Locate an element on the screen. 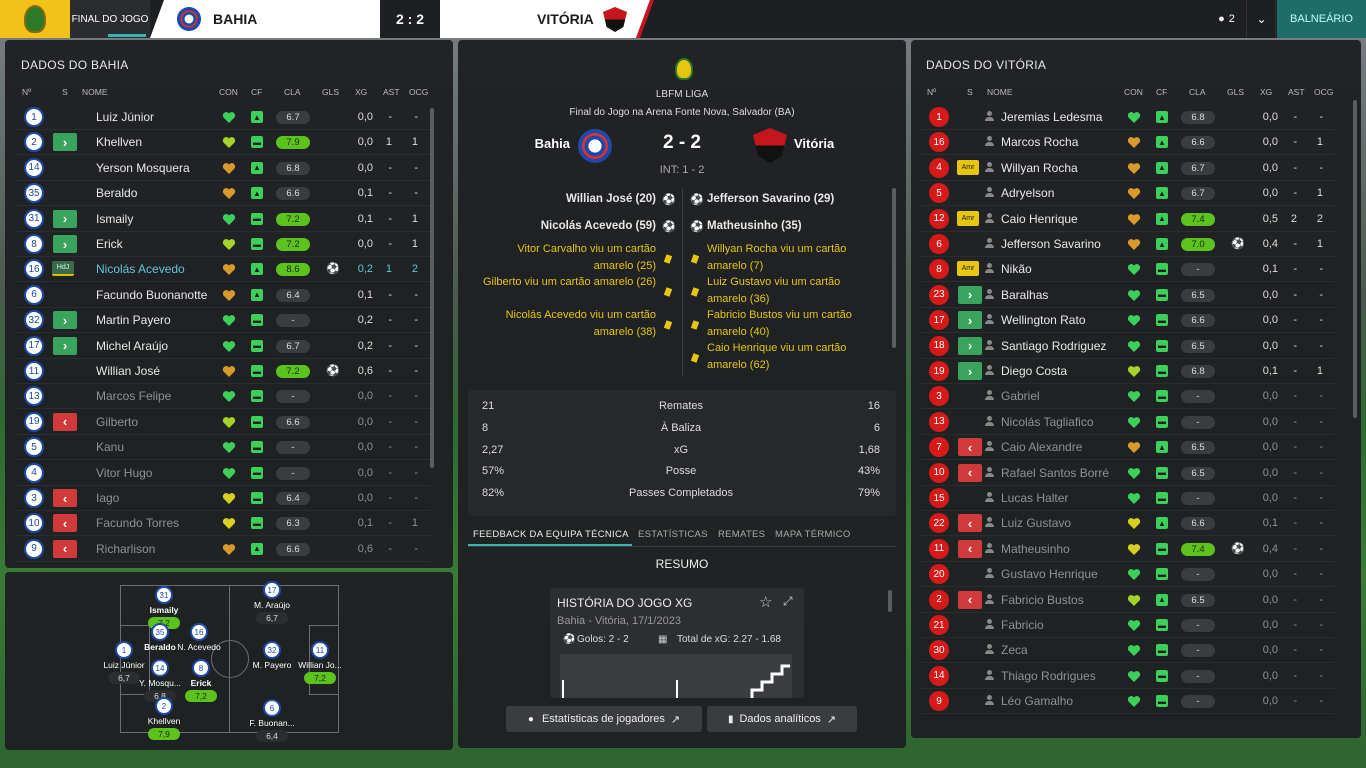  player-name: Nicolás Tagliafico is located at coordinates (1047, 422).